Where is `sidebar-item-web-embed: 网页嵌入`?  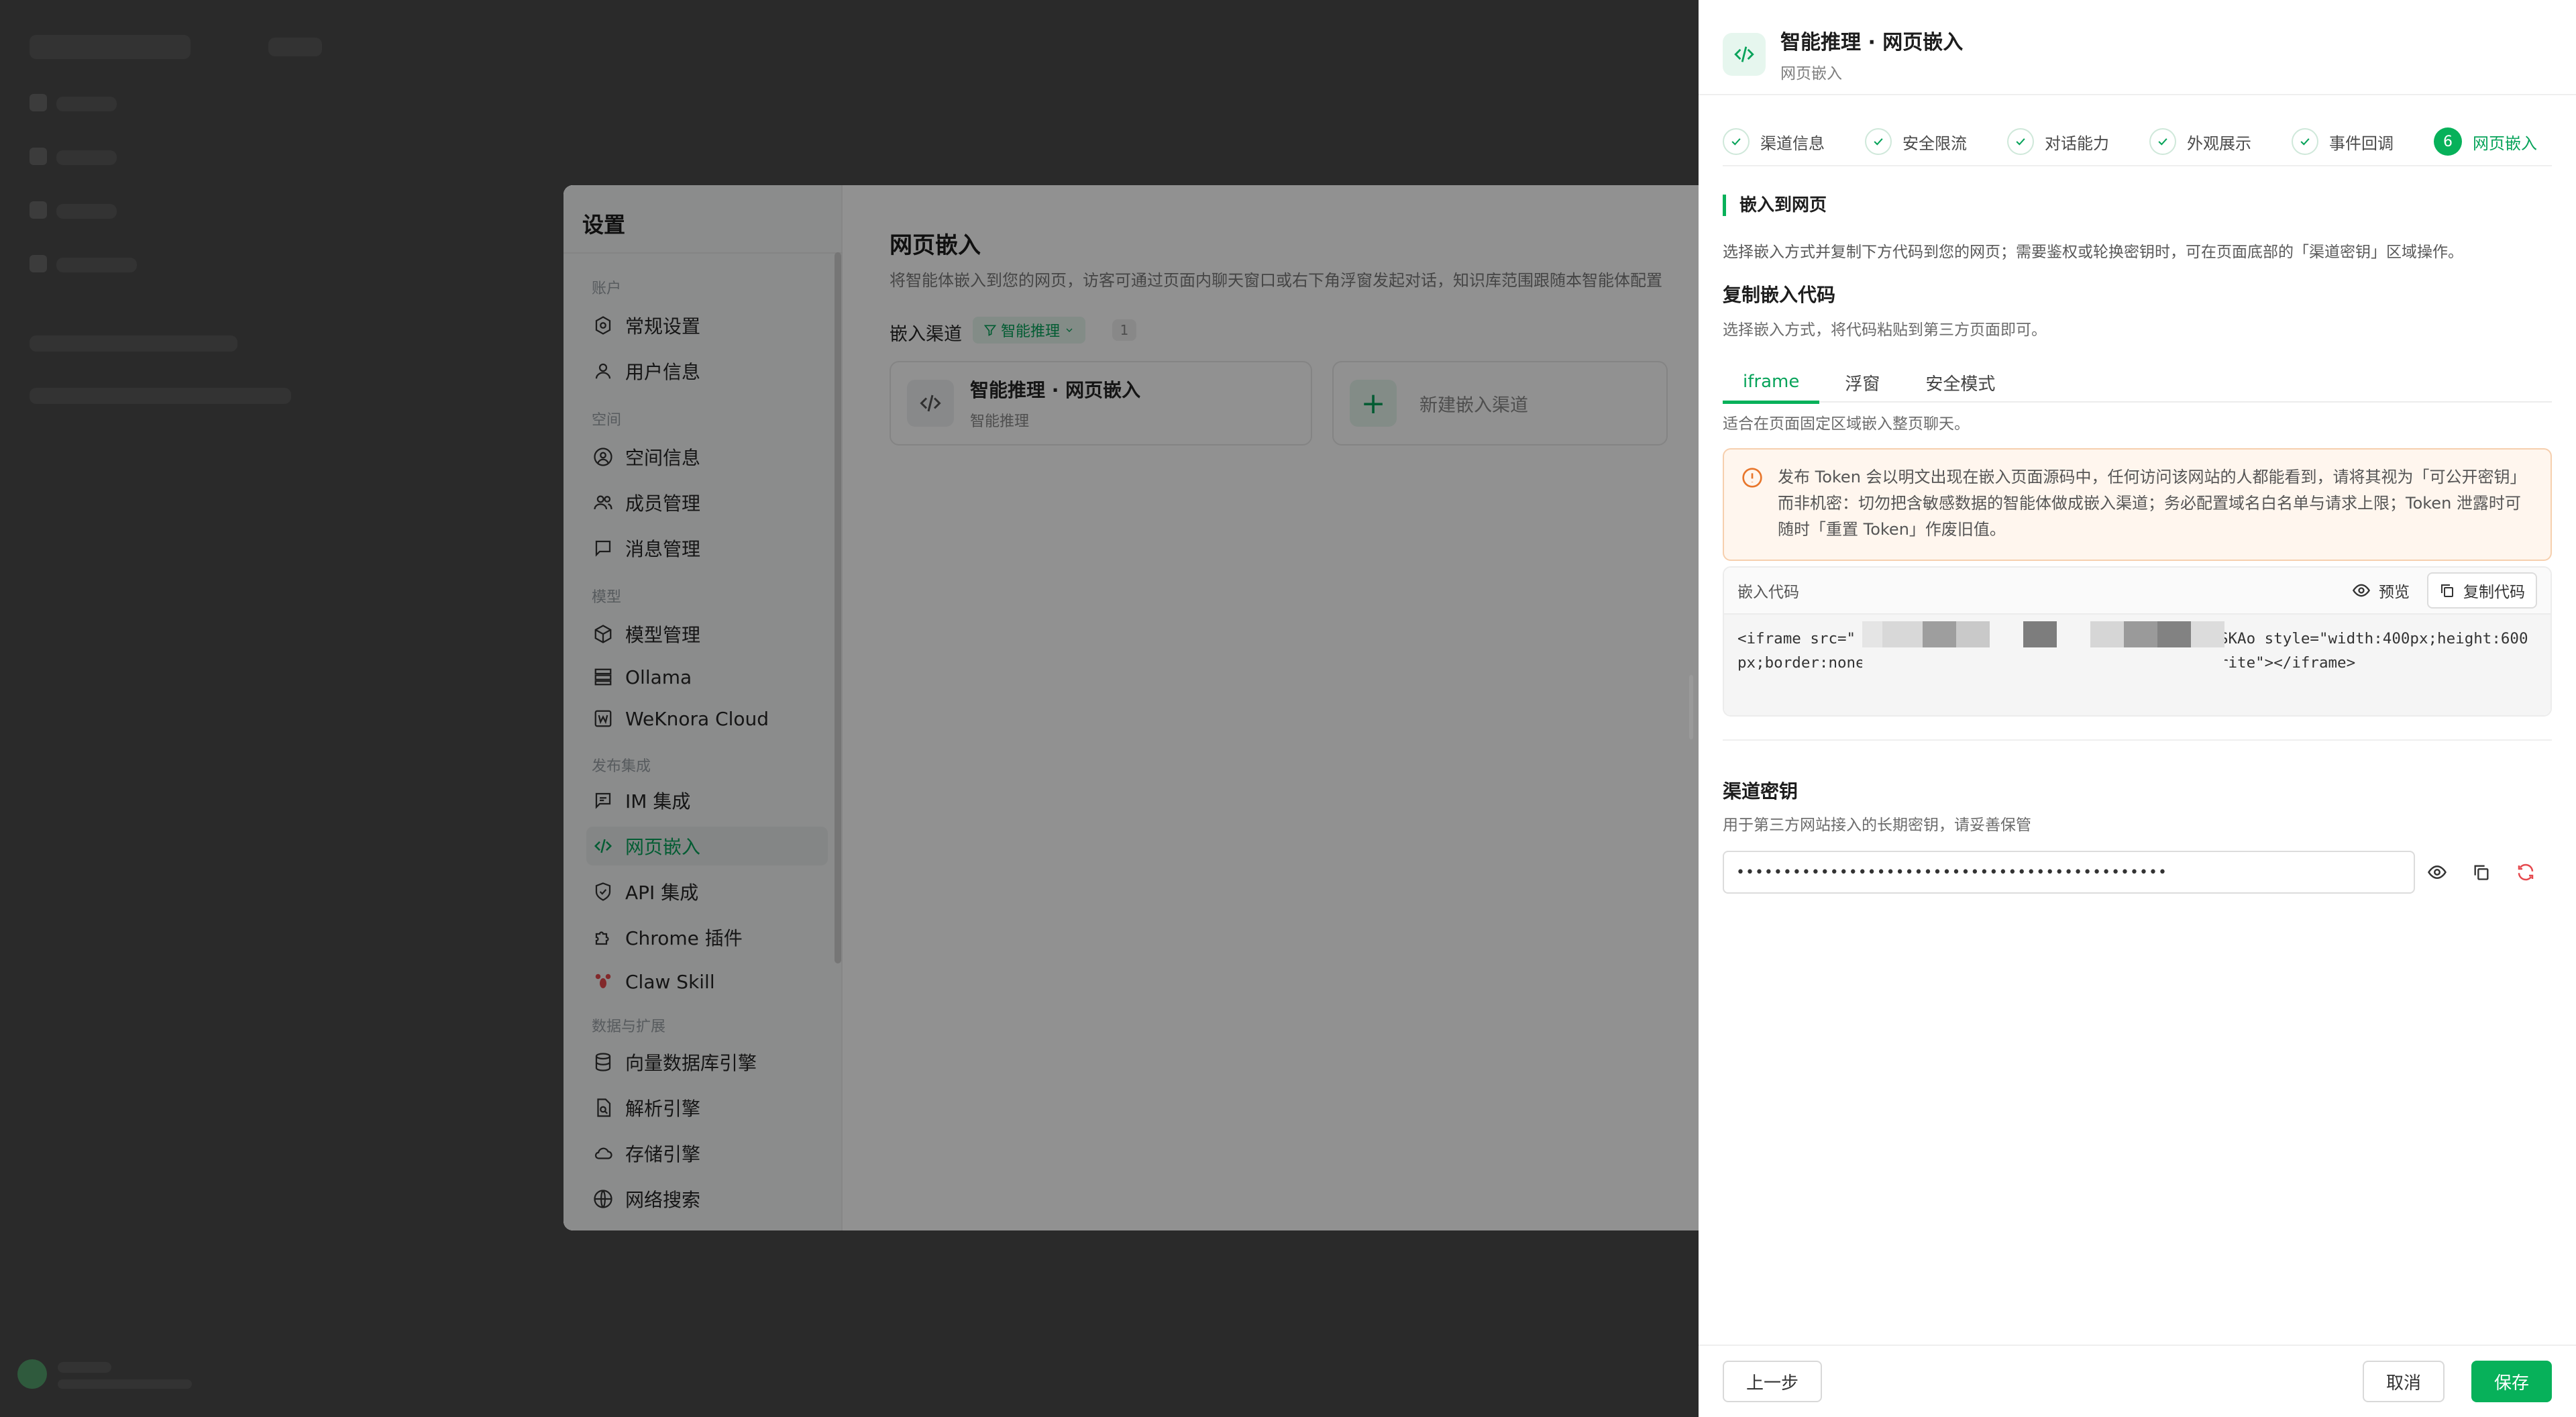 sidebar-item-web-embed: 网页嵌入 is located at coordinates (707, 846).